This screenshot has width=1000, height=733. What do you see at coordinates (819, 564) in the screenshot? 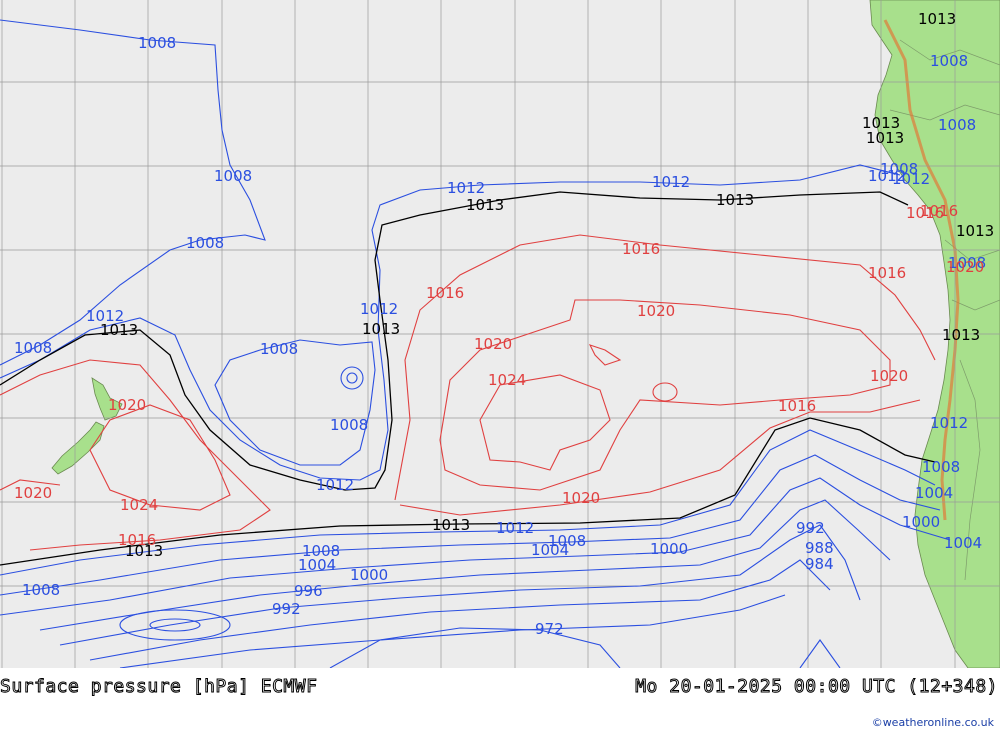
I see `isobar-label-984: 984` at bounding box center [819, 564].